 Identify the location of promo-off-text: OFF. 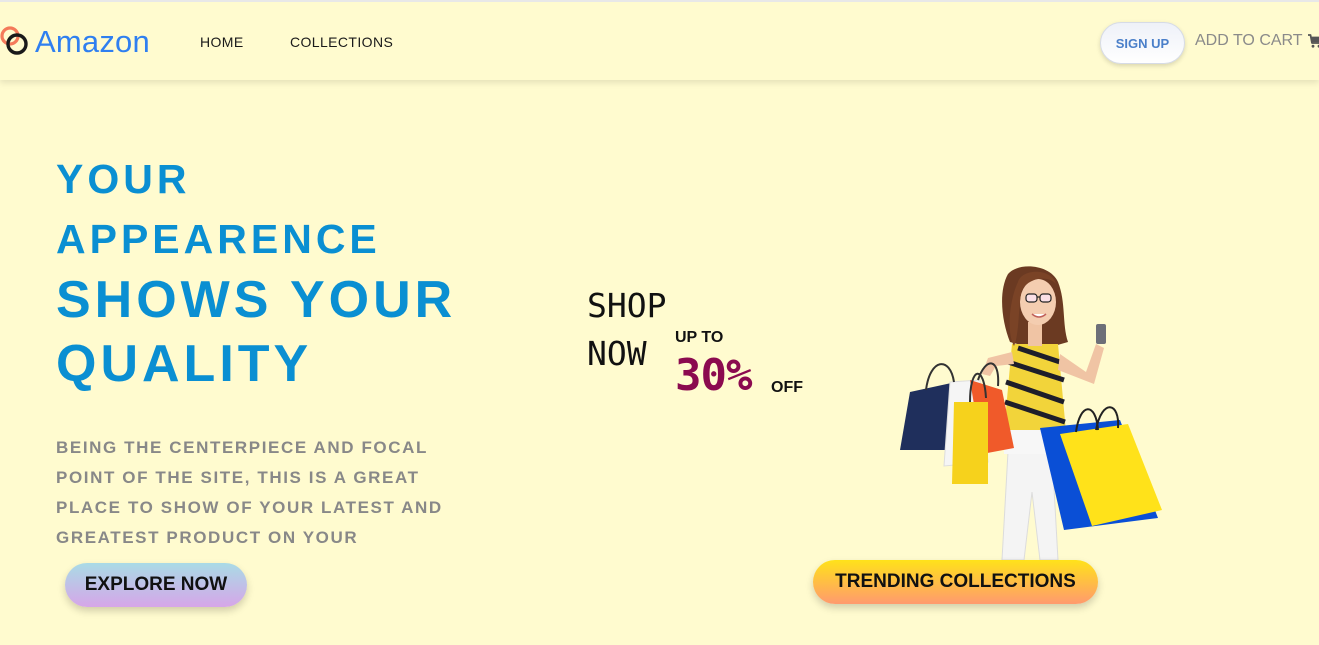
(787, 387).